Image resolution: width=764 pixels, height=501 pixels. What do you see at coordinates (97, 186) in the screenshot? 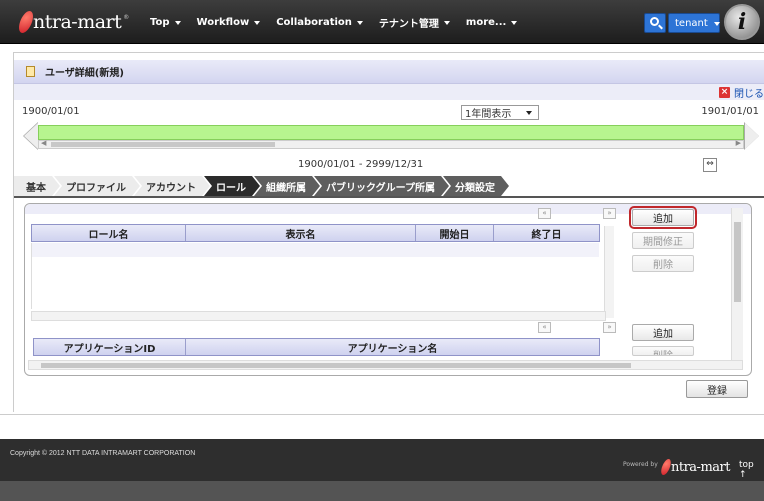
I see `tab-profile: プロファイル` at bounding box center [97, 186].